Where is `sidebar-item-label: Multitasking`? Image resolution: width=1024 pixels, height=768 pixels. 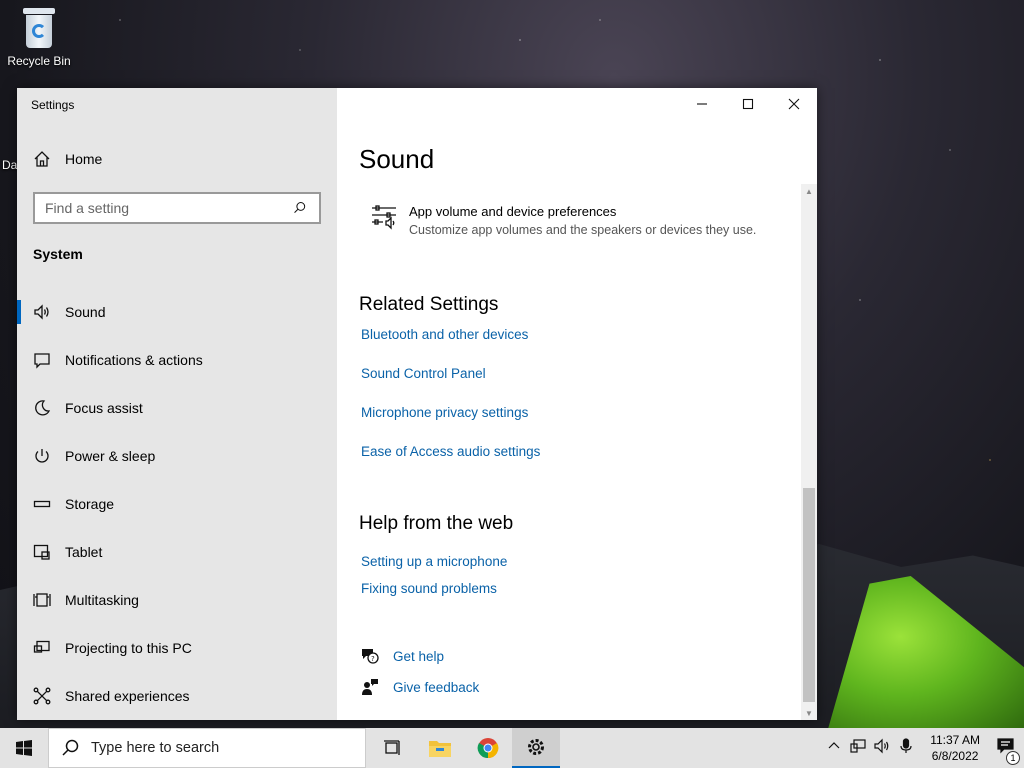
sidebar-item-label: Multitasking is located at coordinates (102, 600).